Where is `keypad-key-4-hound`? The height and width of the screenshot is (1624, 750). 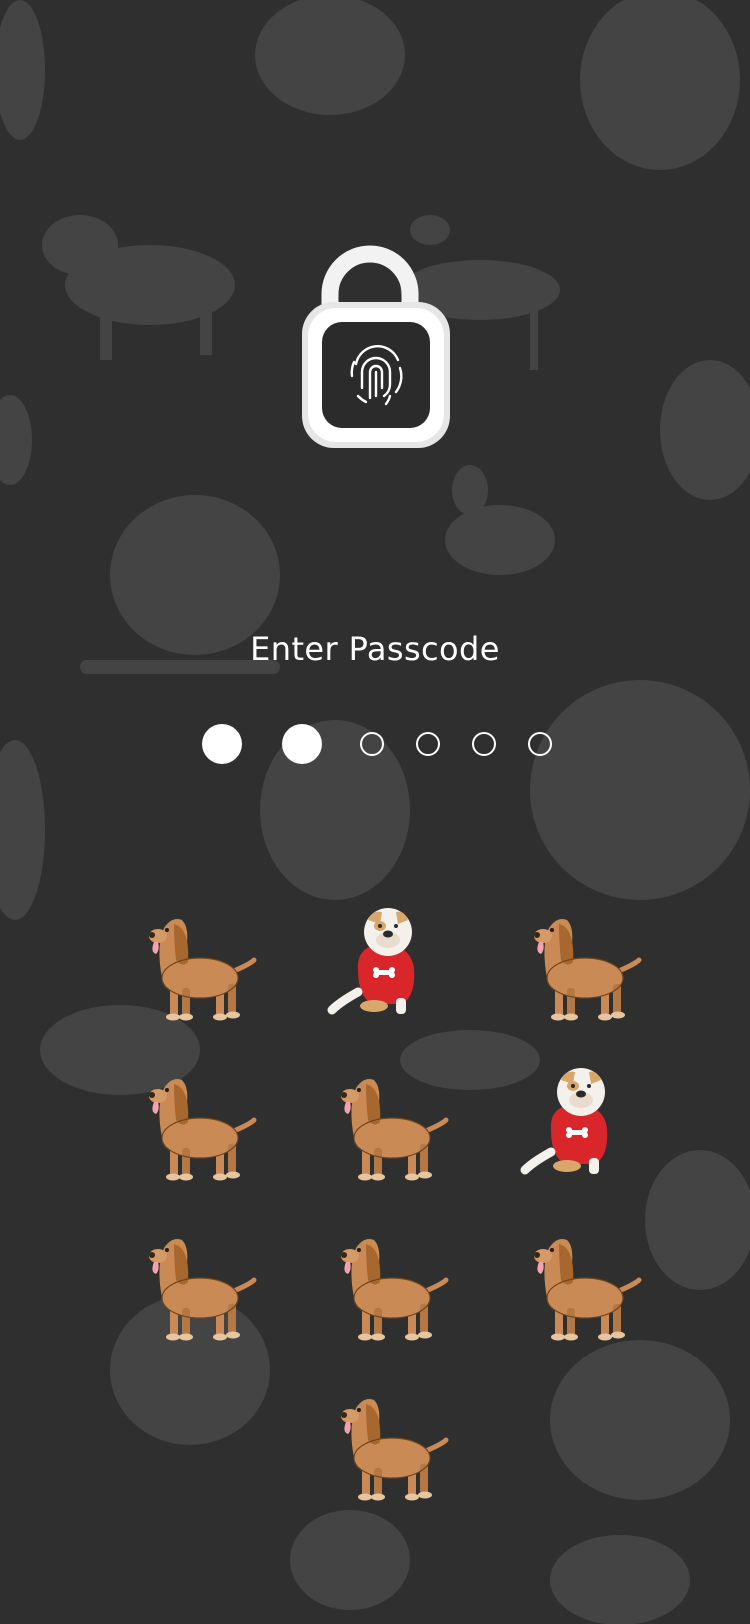 keypad-key-4-hound is located at coordinates (190, 1131).